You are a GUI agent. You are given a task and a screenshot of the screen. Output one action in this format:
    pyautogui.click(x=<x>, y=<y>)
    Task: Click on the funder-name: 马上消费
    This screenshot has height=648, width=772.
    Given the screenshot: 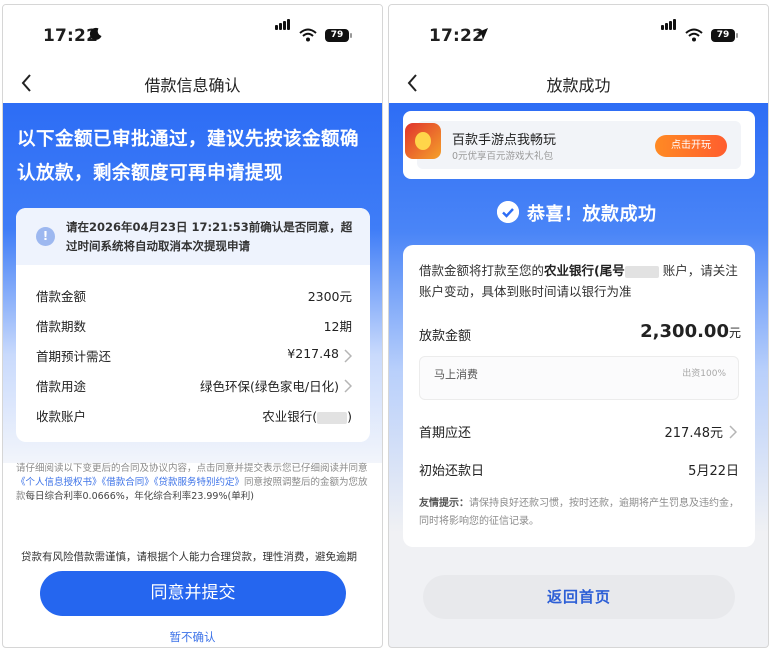 What is the action you would take?
    pyautogui.click(x=456, y=374)
    